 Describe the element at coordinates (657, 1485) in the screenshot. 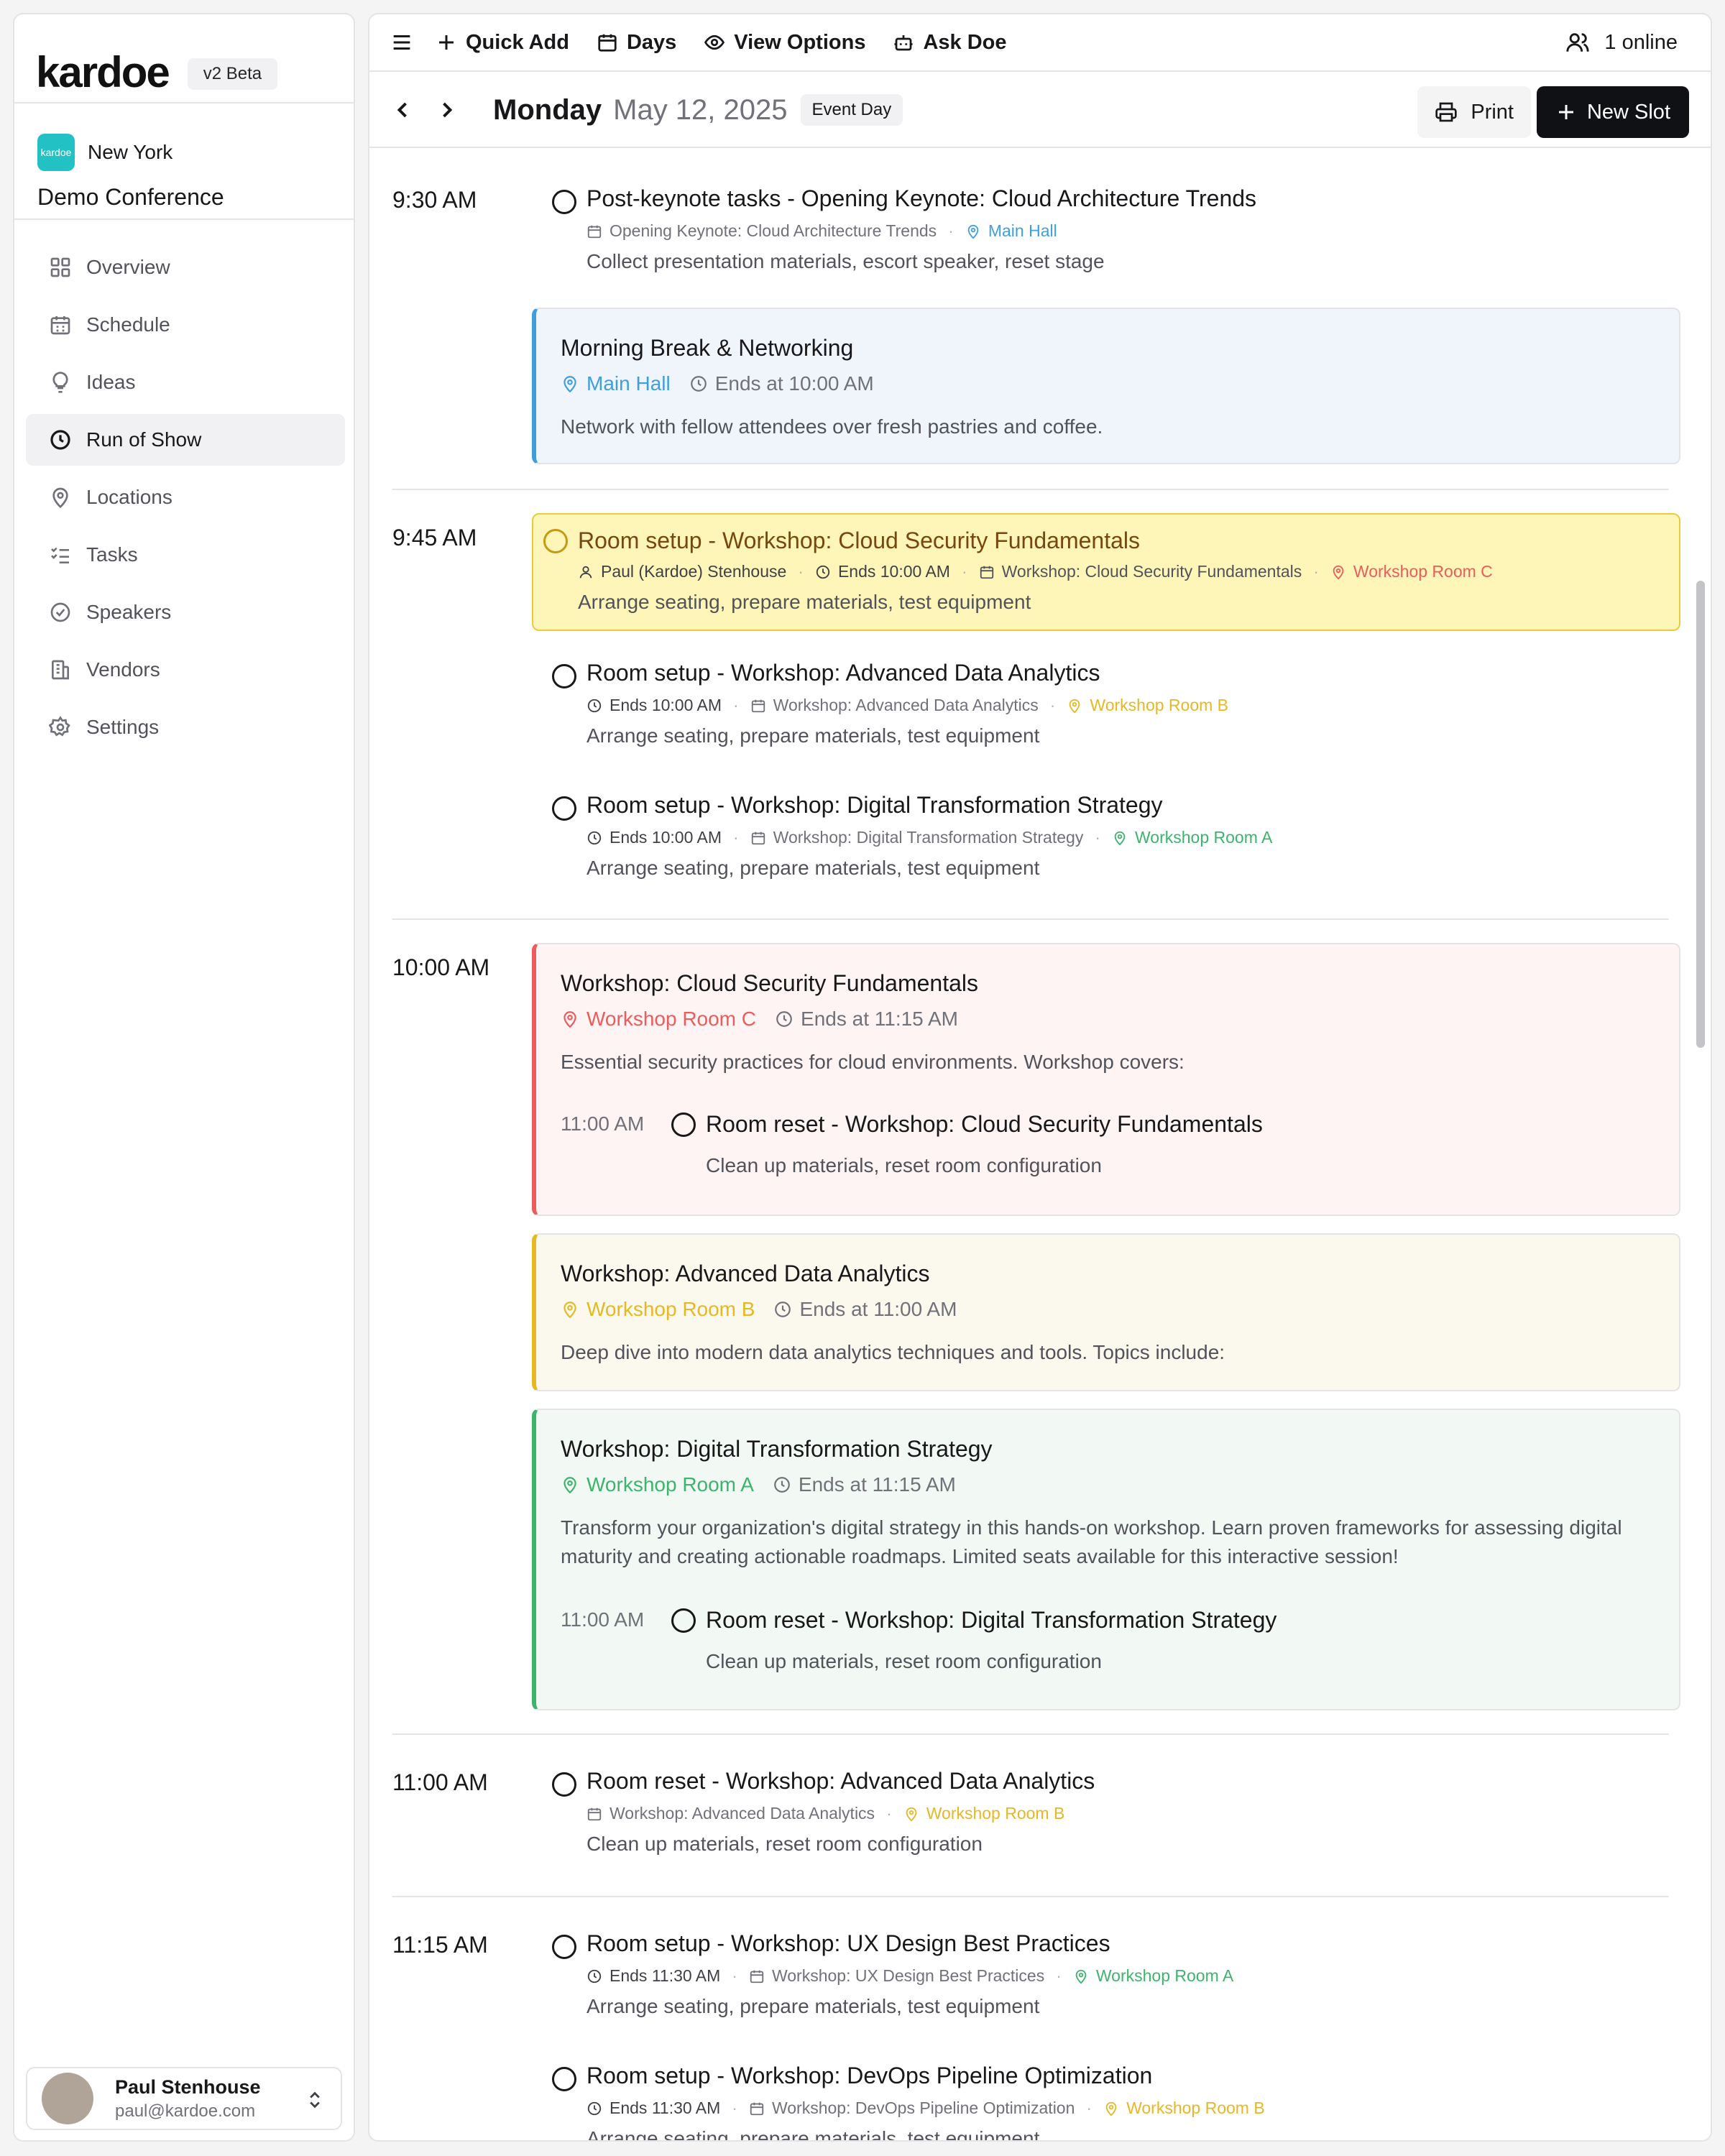

I see `slot-location: Workshop Room A` at that location.